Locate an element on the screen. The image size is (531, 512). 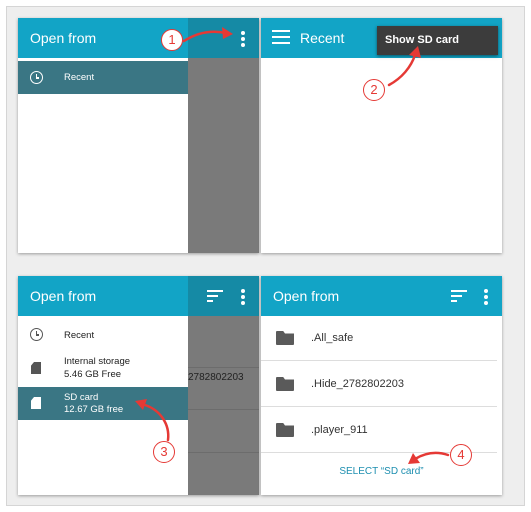
step-3-marker: 3 is located at coordinates (164, 452).